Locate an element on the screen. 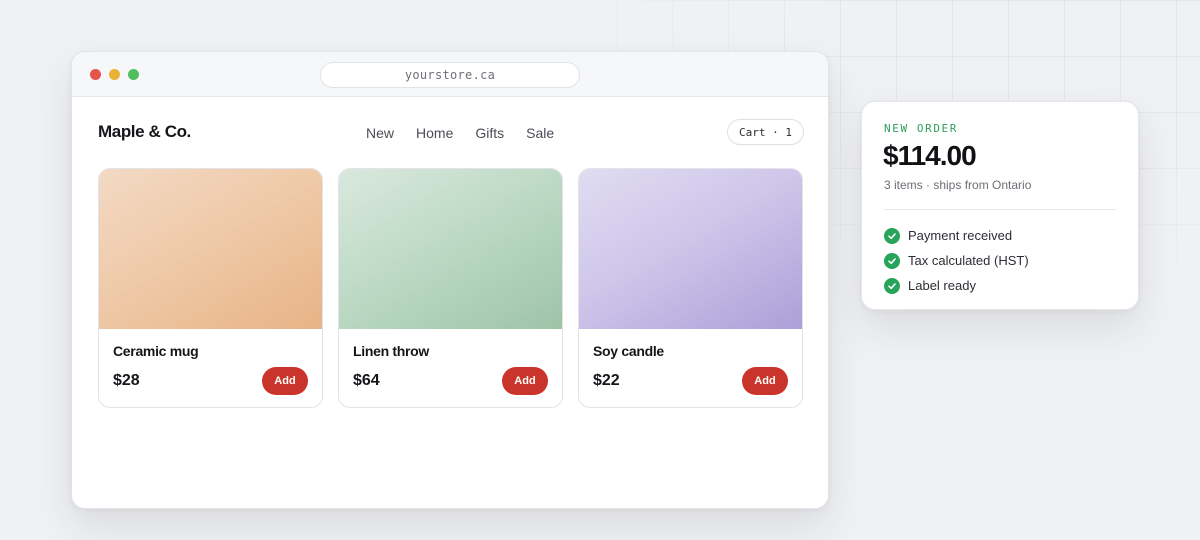  checklist-item: Label ready is located at coordinates (956, 285).